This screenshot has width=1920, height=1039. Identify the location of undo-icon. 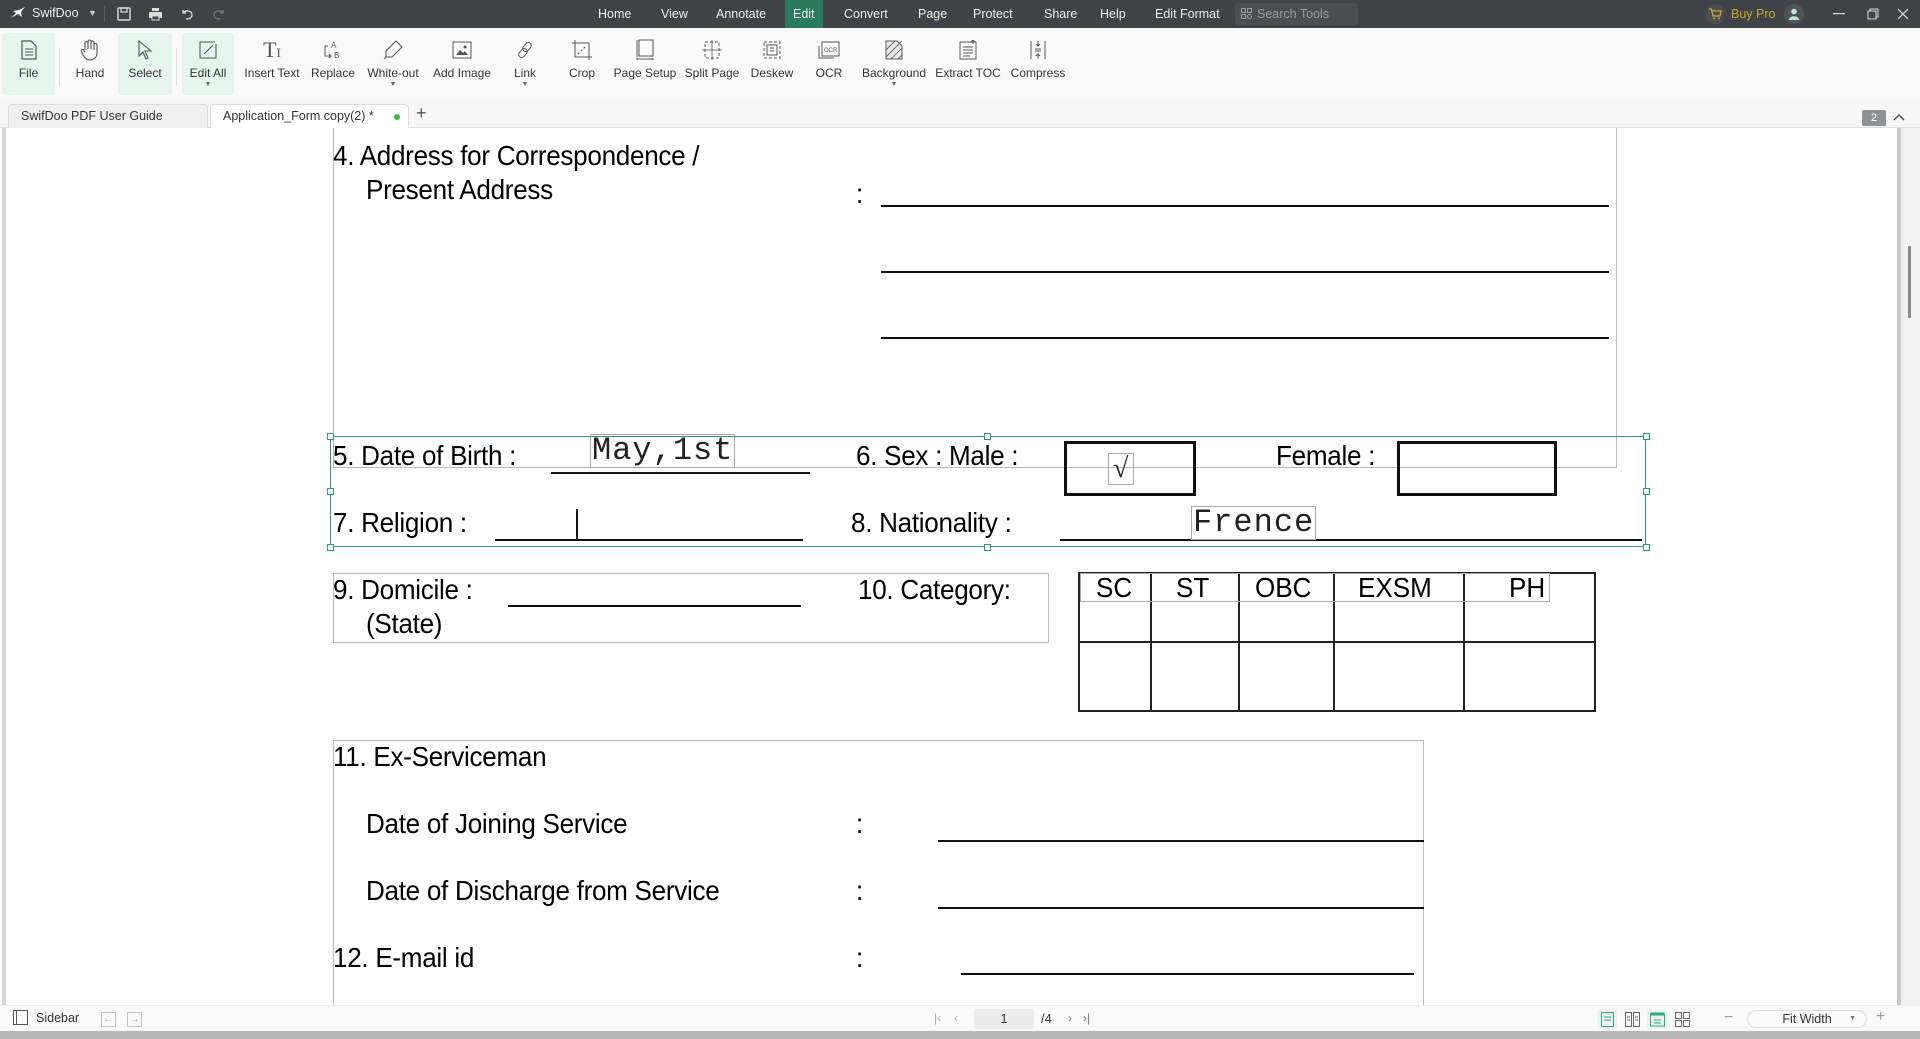
(187, 14).